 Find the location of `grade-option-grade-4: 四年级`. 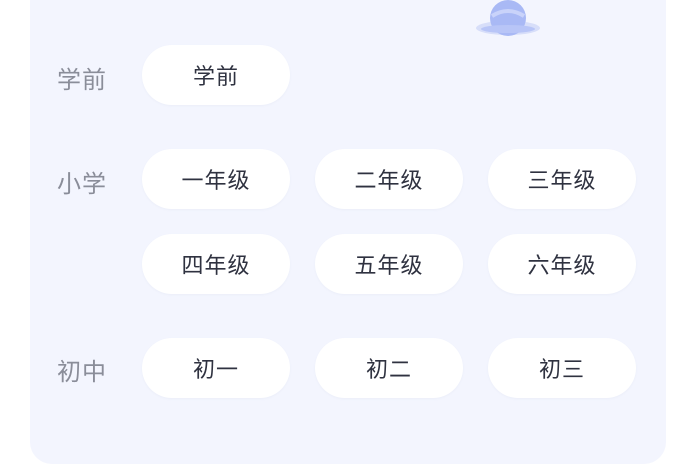

grade-option-grade-4: 四年级 is located at coordinates (216, 264).